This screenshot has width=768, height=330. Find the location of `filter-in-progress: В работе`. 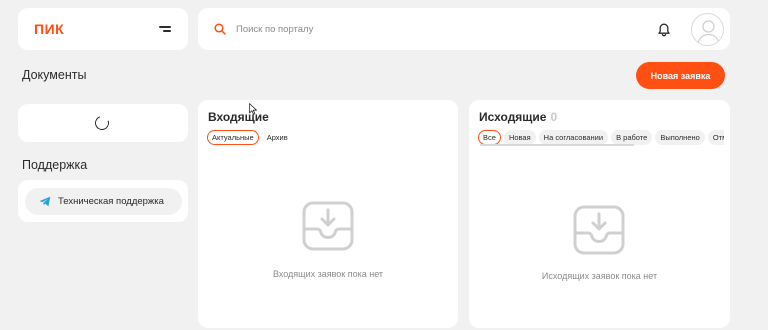

filter-in-progress: В работе is located at coordinates (632, 137).